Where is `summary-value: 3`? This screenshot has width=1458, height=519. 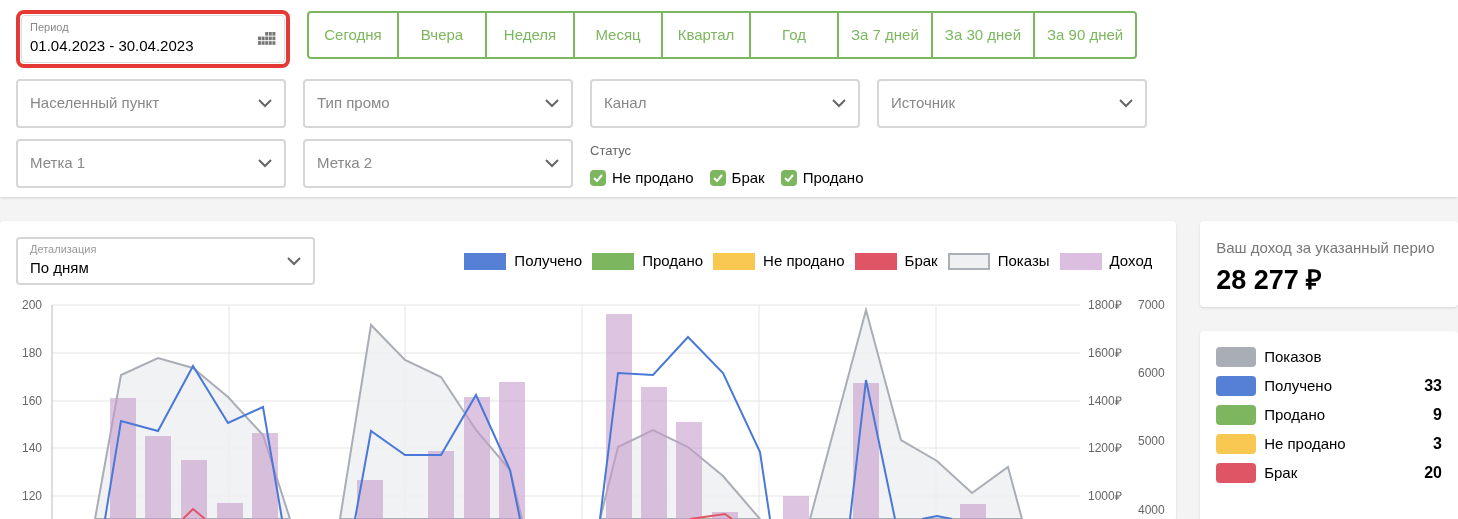 summary-value: 3 is located at coordinates (1437, 444).